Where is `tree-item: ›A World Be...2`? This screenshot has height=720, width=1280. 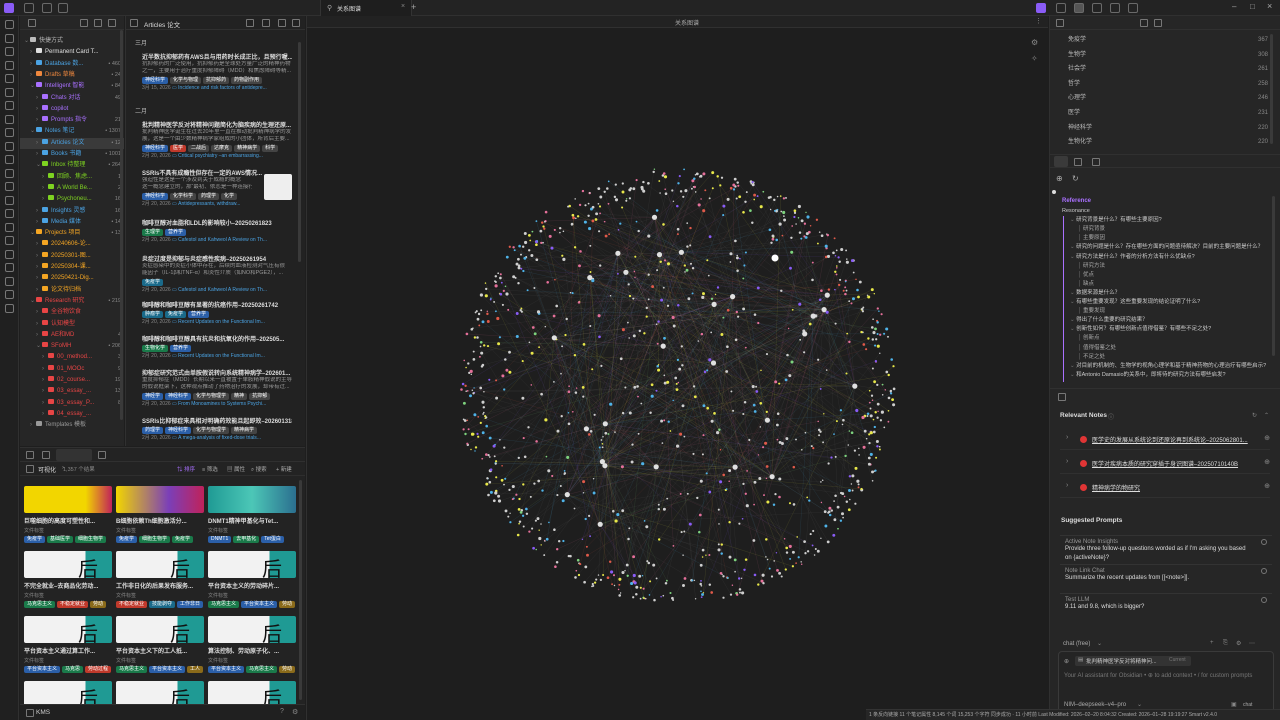 tree-item: ›A World Be...2 is located at coordinates (72, 188).